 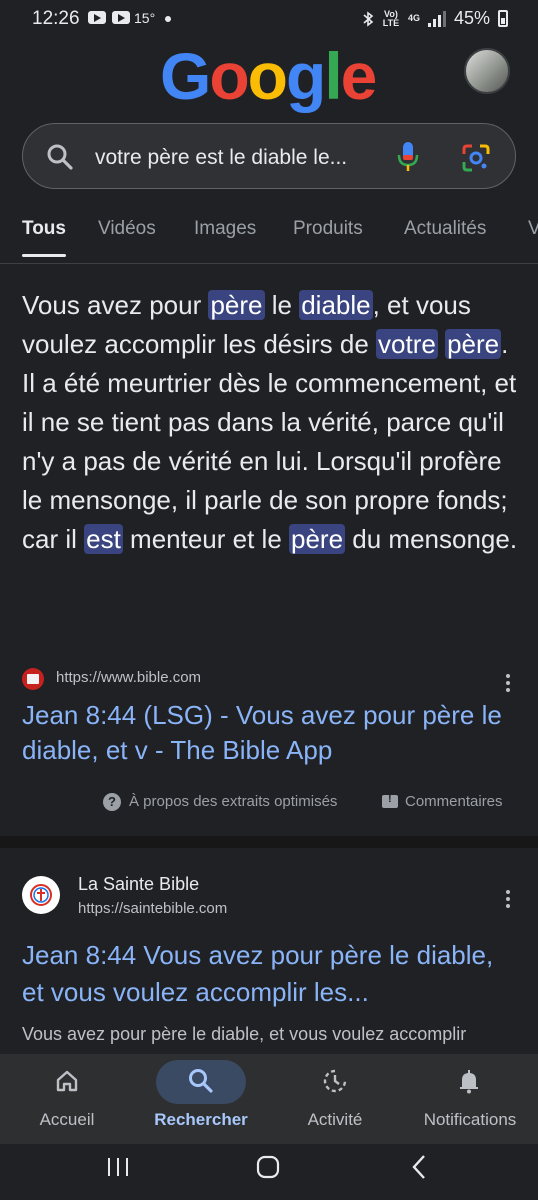 What do you see at coordinates (201, 1099) in the screenshot?
I see `nav-rechercher: Rechercher` at bounding box center [201, 1099].